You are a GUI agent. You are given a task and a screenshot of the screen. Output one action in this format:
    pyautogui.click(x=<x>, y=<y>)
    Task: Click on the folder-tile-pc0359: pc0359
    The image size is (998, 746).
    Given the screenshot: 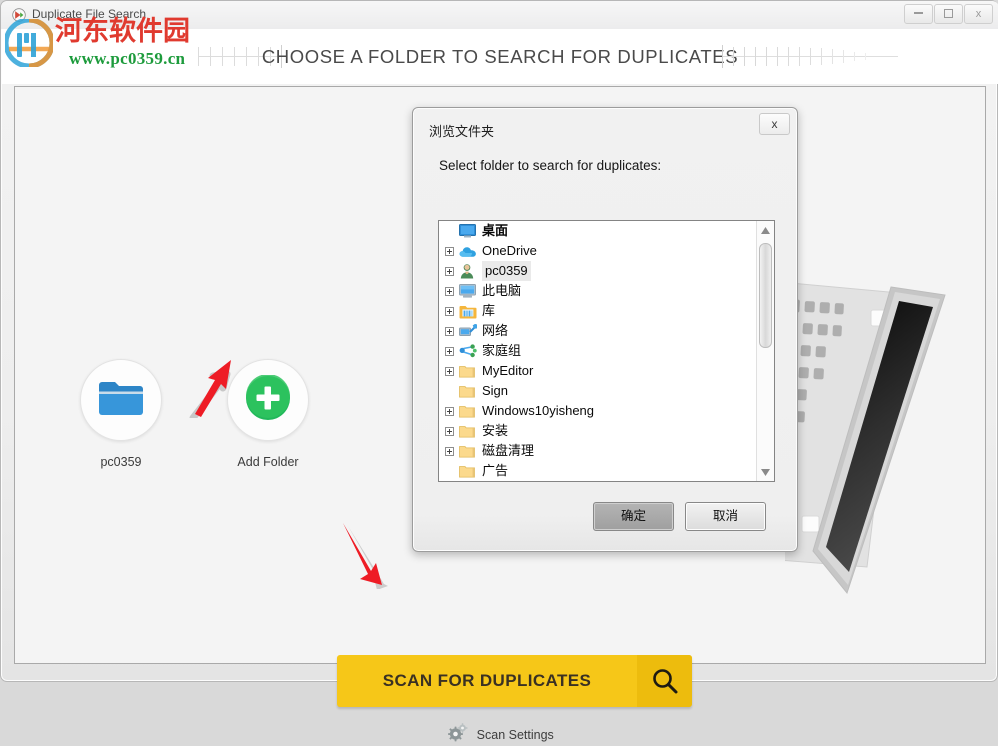 What is the action you would take?
    pyautogui.click(x=121, y=414)
    